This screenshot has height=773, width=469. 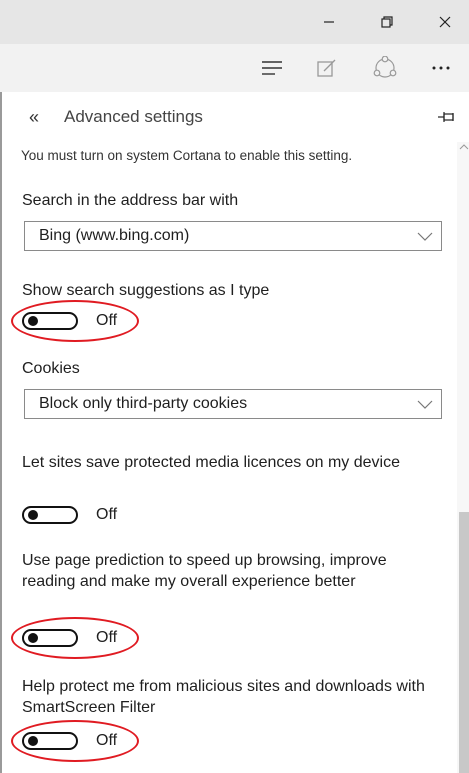 What do you see at coordinates (50, 741) in the screenshot?
I see `smartscreen-toggle` at bounding box center [50, 741].